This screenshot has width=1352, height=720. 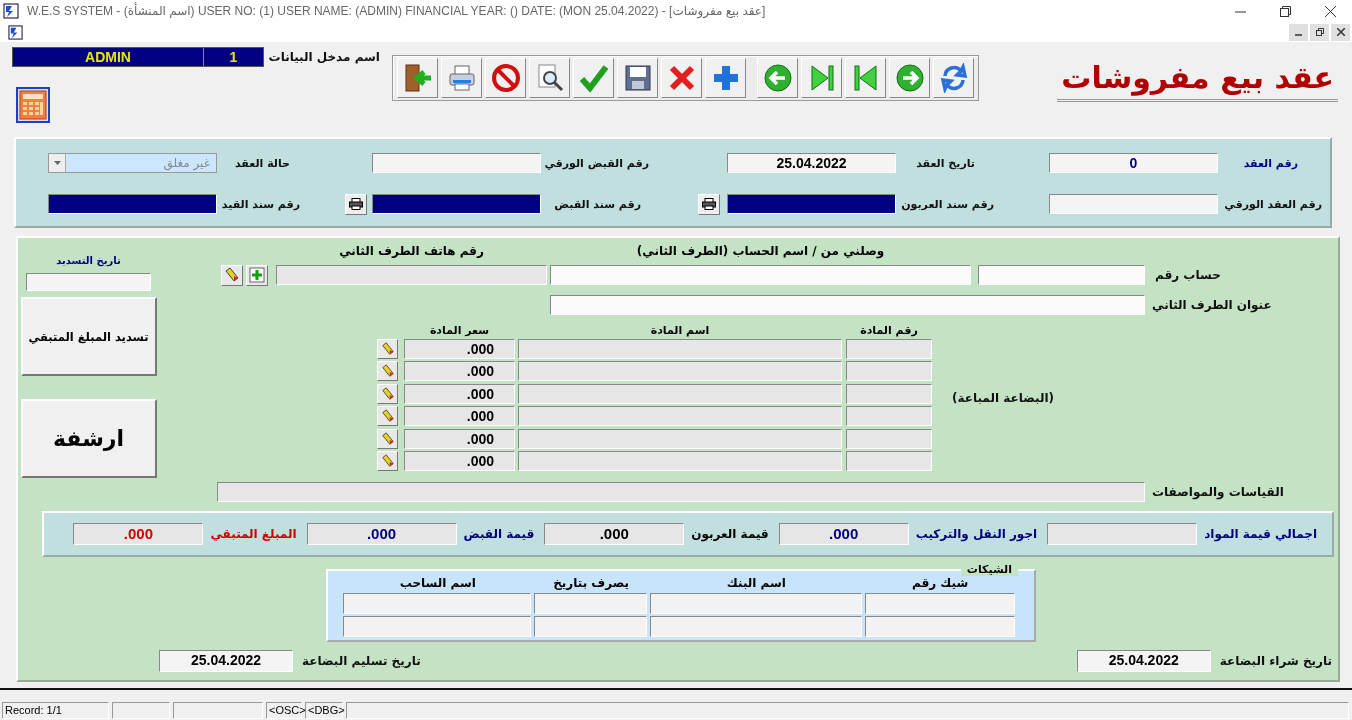 I want to click on add-button, so click(x=257, y=275).